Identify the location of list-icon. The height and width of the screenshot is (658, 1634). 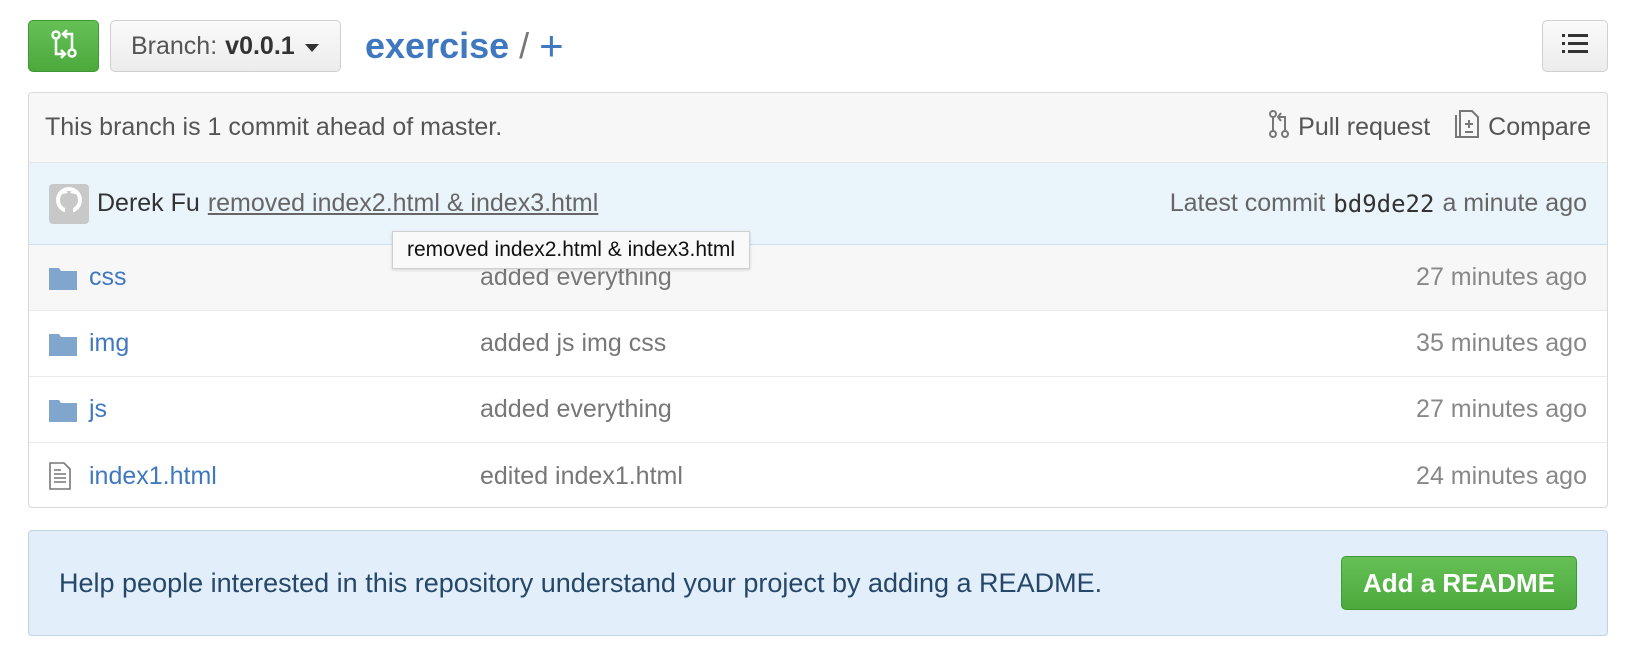
(1575, 46).